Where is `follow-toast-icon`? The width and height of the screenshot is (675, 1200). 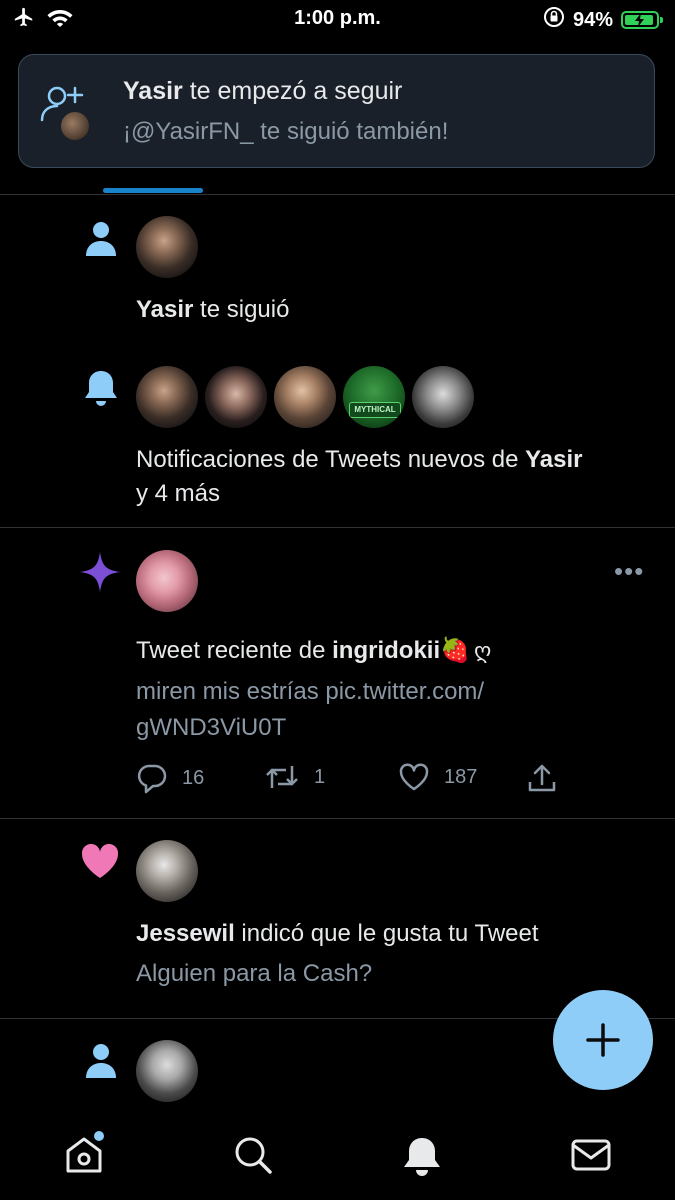 follow-toast-icon is located at coordinates (70, 111).